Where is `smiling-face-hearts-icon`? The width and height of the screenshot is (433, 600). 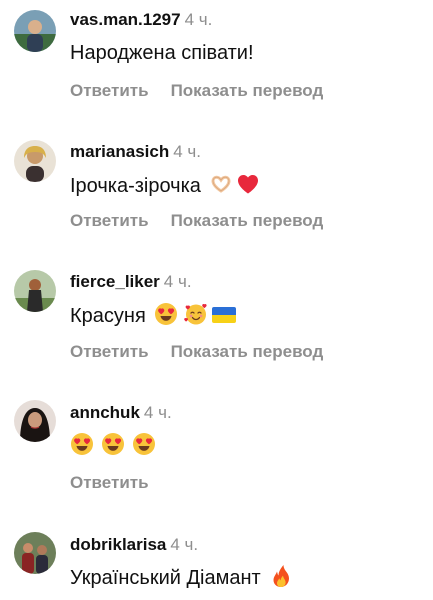
smiling-face-hearts-icon is located at coordinates (196, 314).